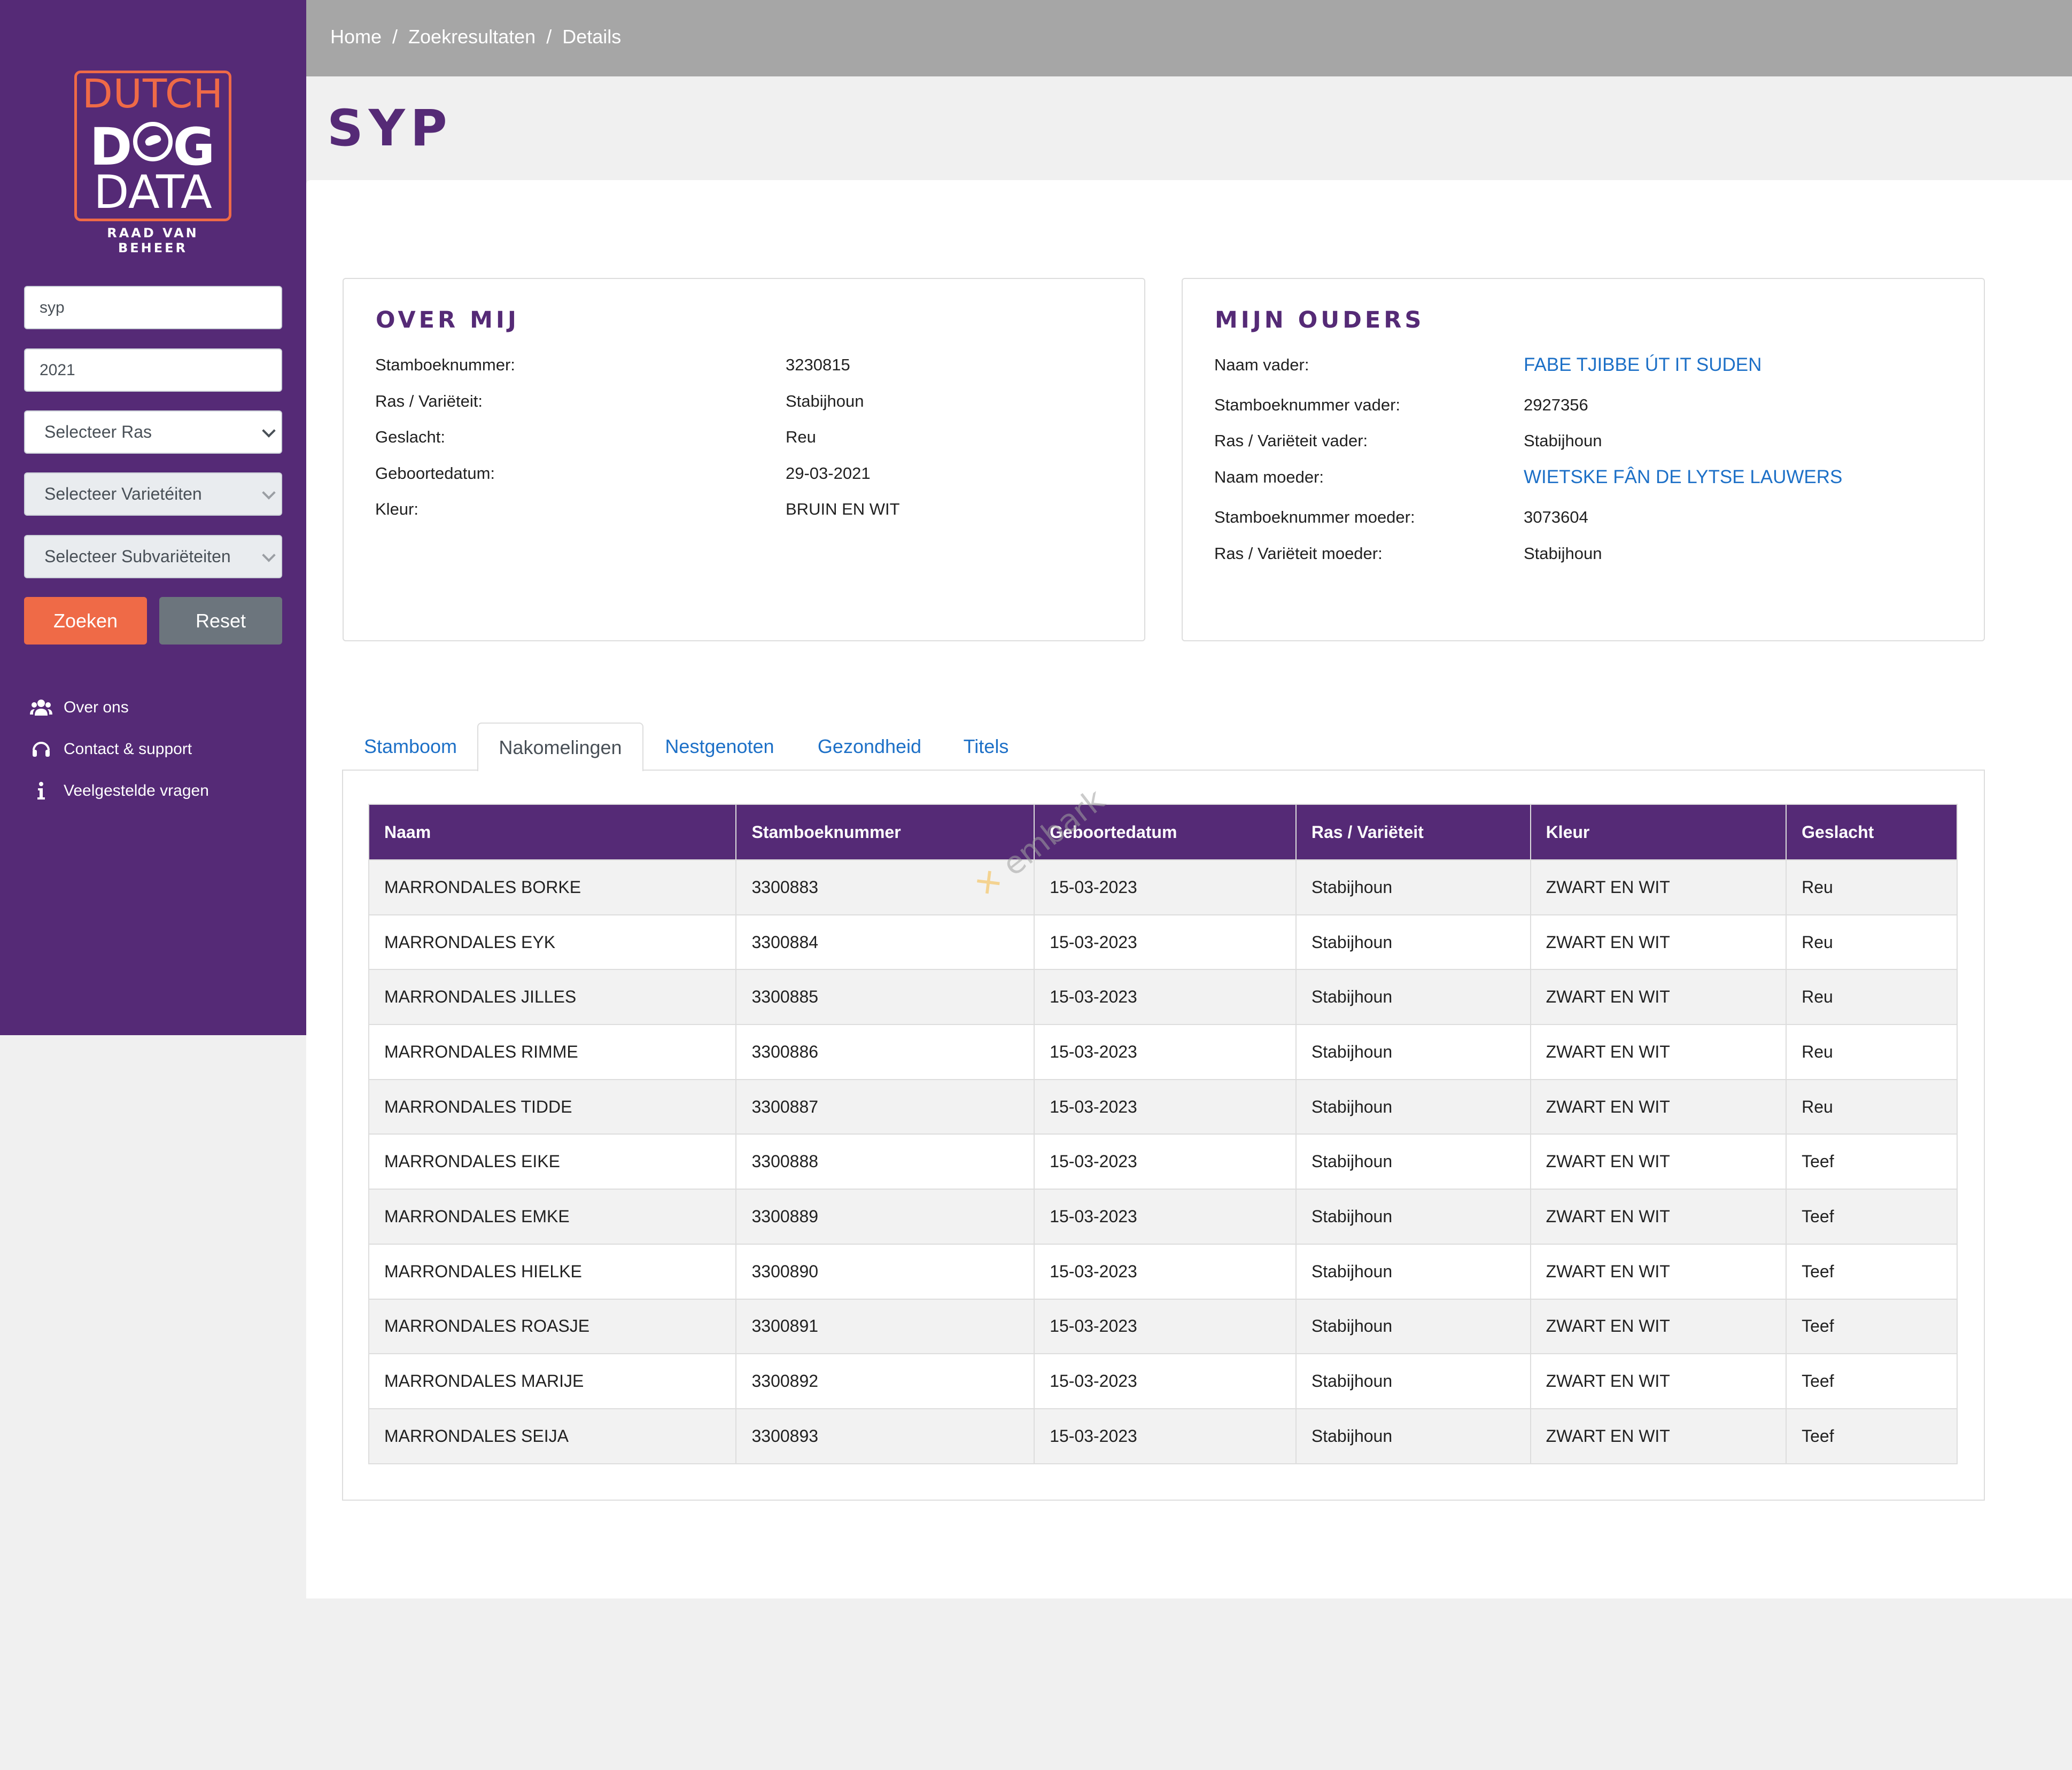  I want to click on column-header-stamboeknummer: Stamboeknummer, so click(885, 832).